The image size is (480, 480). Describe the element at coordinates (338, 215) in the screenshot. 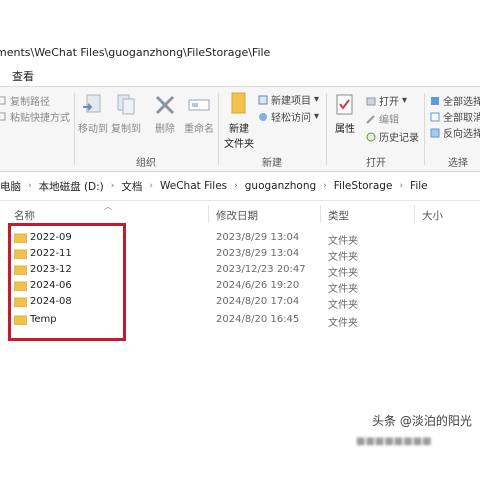

I see `column-type: 类型` at that location.